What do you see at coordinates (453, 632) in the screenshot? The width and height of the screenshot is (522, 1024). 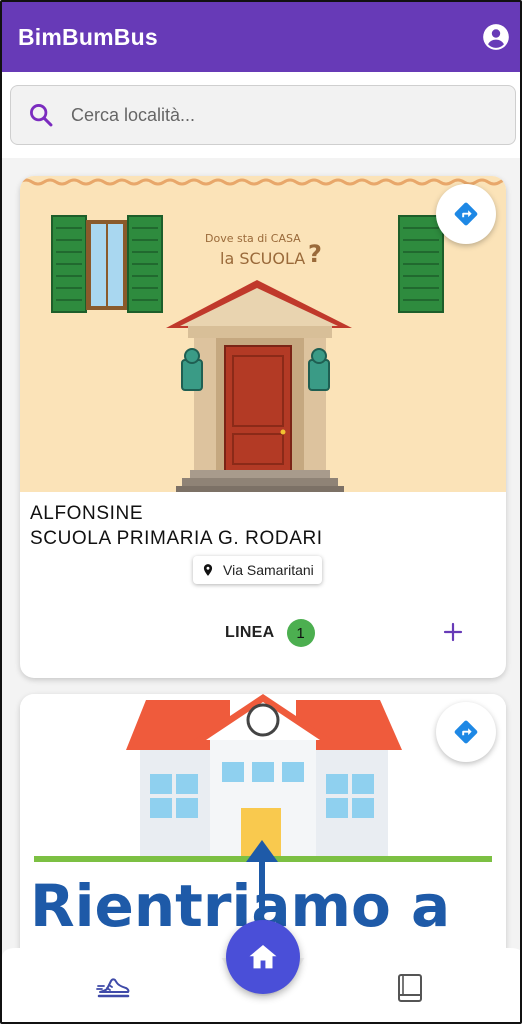 I see `plus-icon` at bounding box center [453, 632].